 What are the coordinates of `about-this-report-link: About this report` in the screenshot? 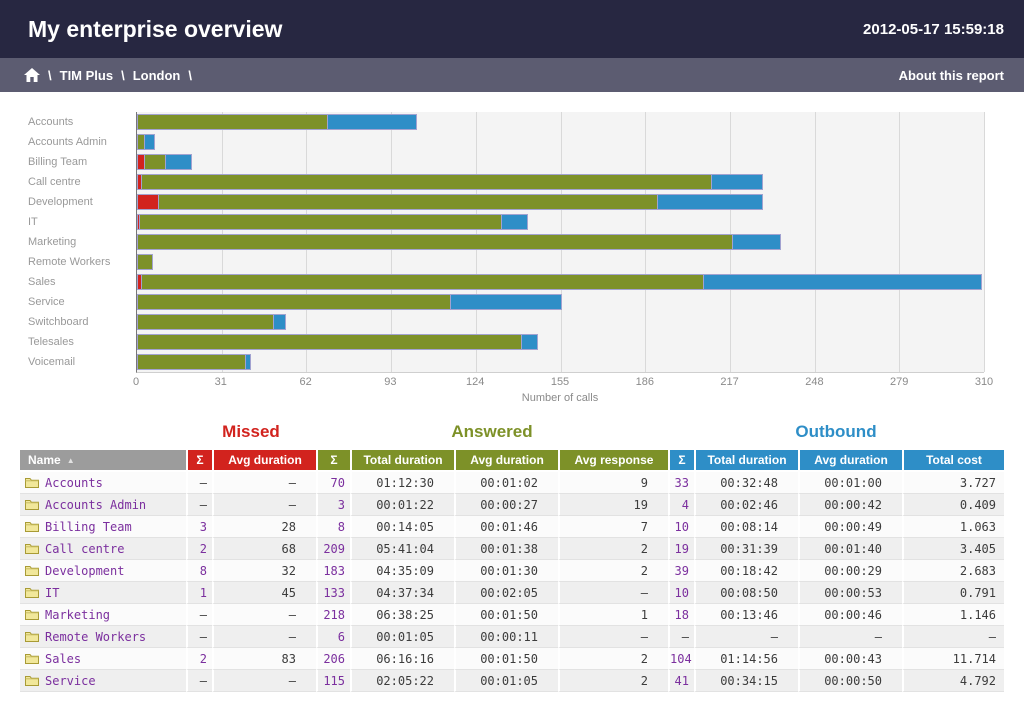 It's located at (951, 75).